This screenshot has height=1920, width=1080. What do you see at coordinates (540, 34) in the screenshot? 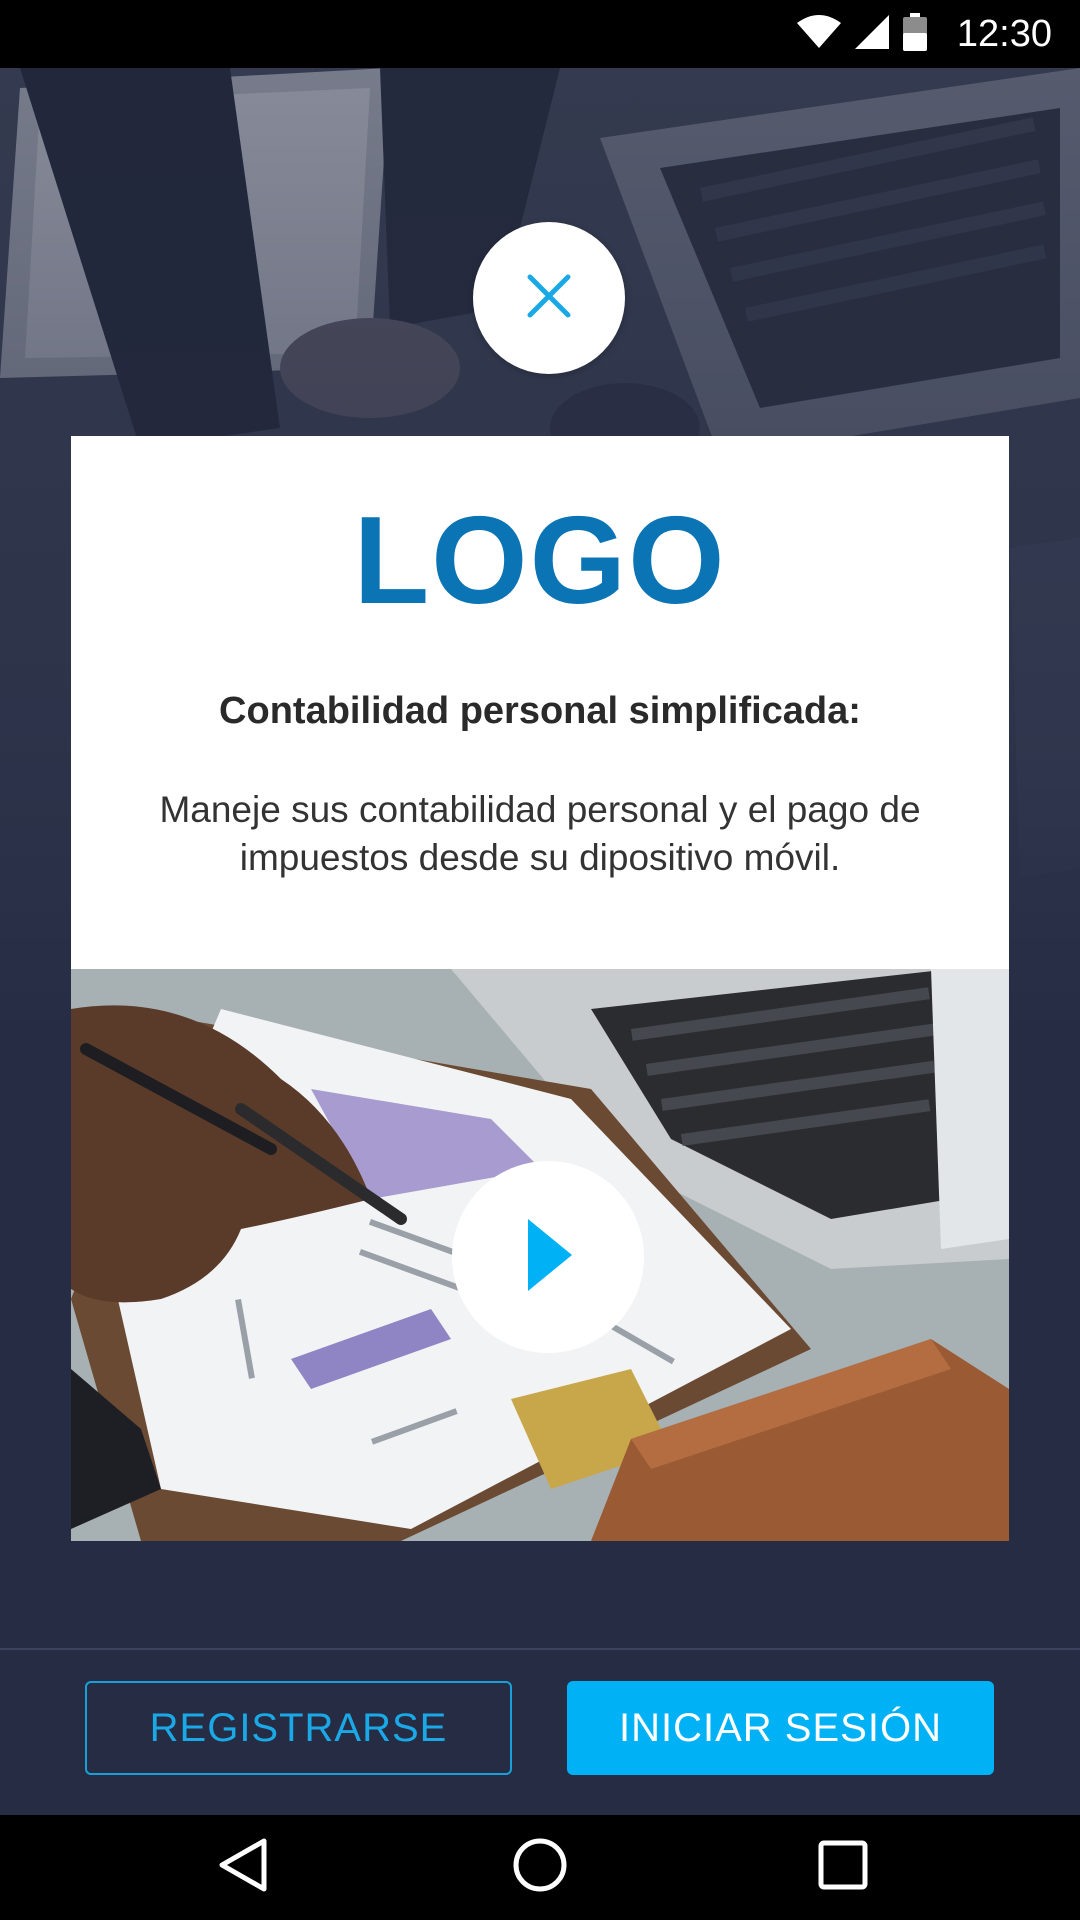
I see `status-bar: 12:30` at bounding box center [540, 34].